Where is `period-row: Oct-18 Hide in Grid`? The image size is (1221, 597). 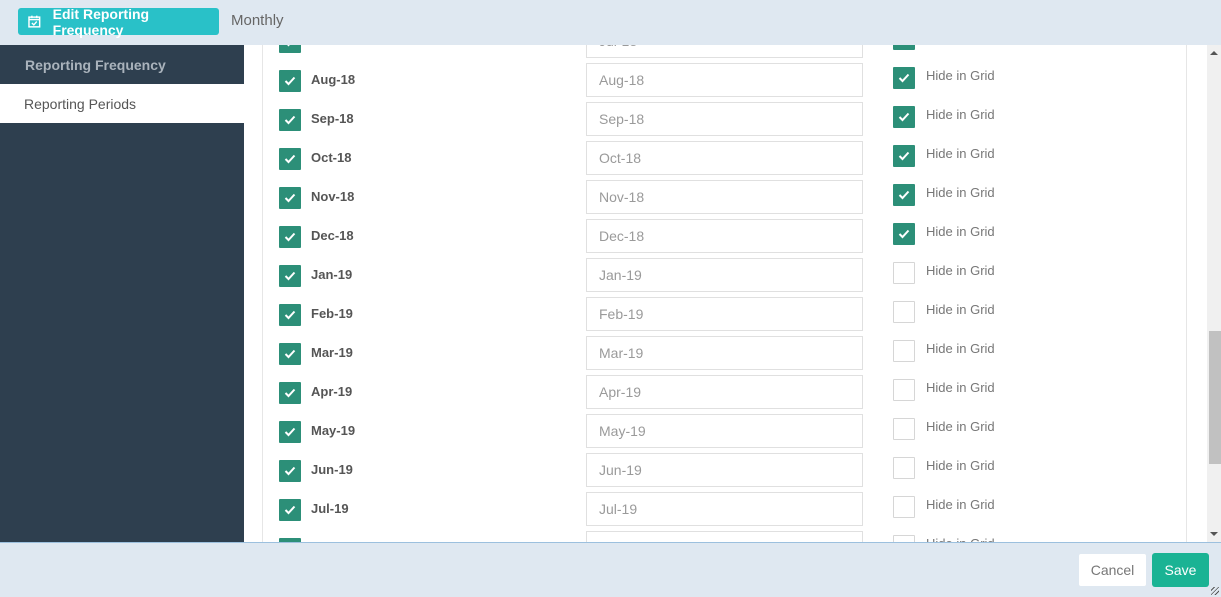 period-row: Oct-18 Hide in Grid is located at coordinates (725, 159).